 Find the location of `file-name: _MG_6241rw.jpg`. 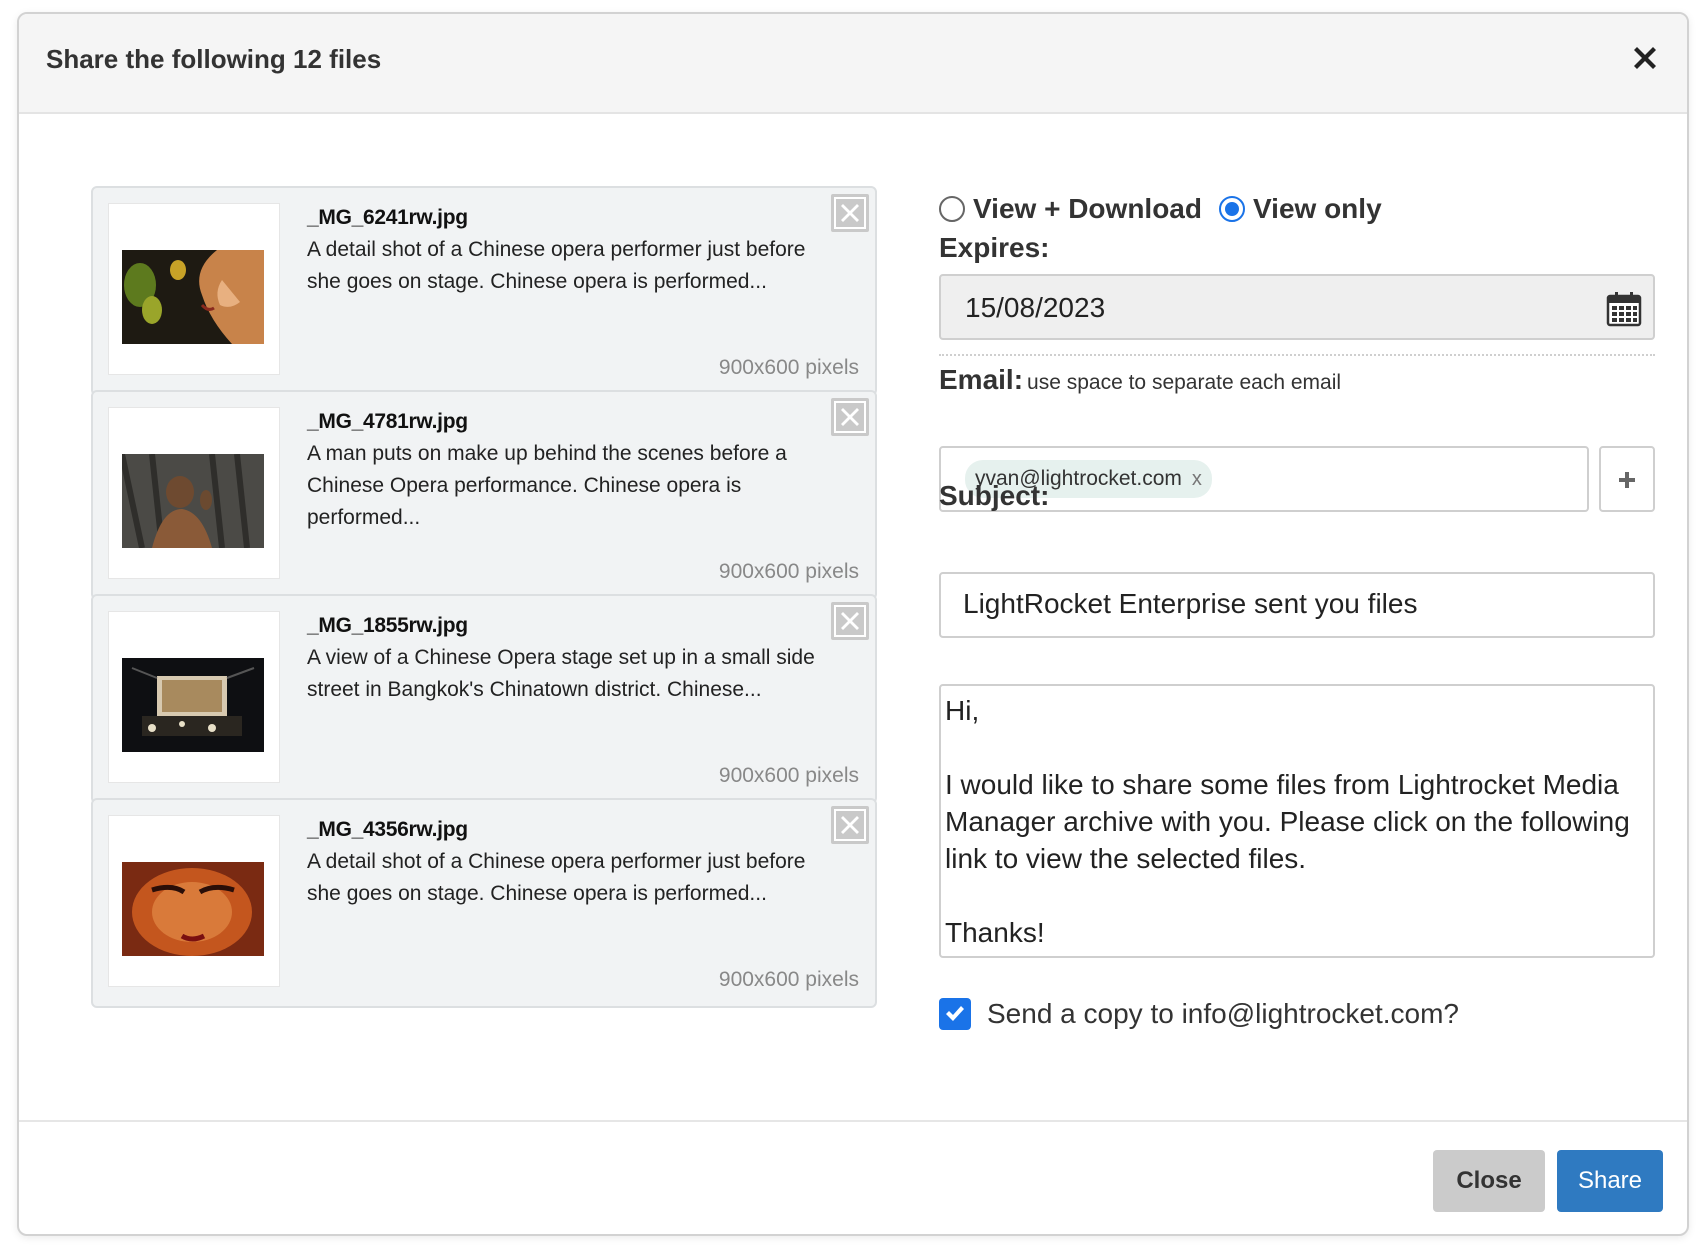

file-name: _MG_6241rw.jpg is located at coordinates (387, 217).